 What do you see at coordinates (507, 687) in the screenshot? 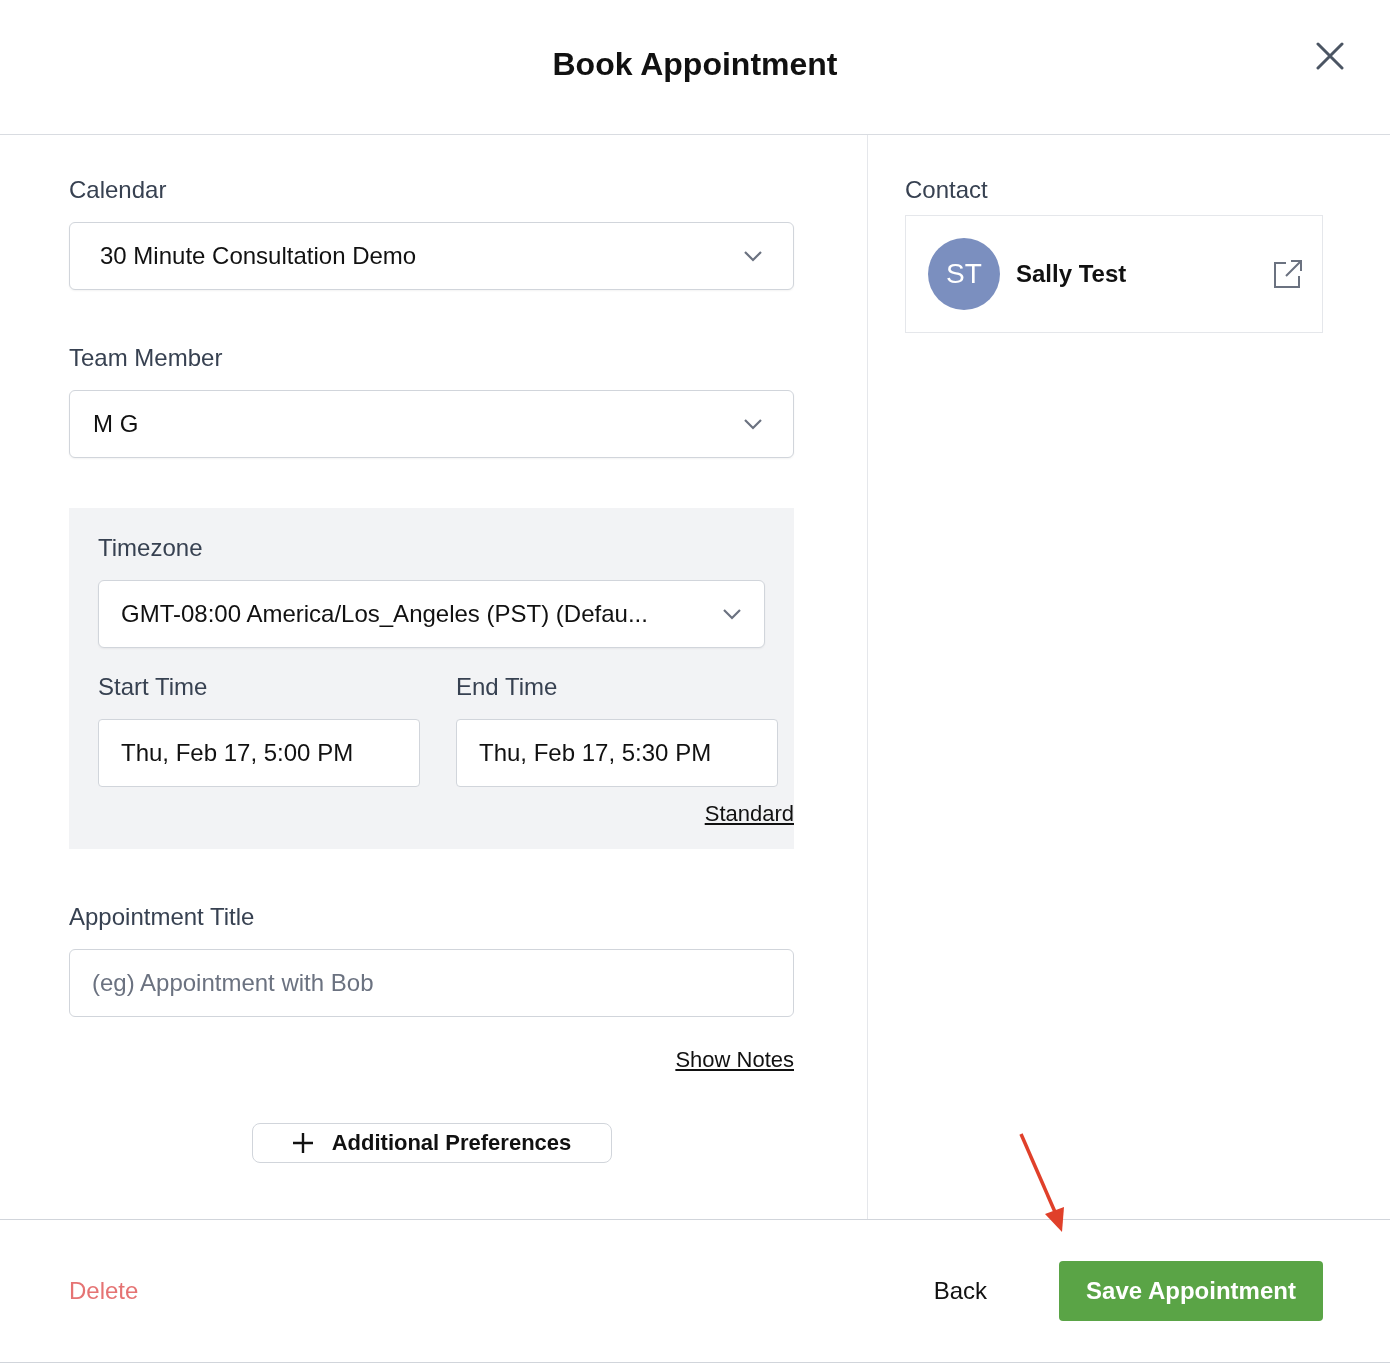
I see `field-label: End Time` at bounding box center [507, 687].